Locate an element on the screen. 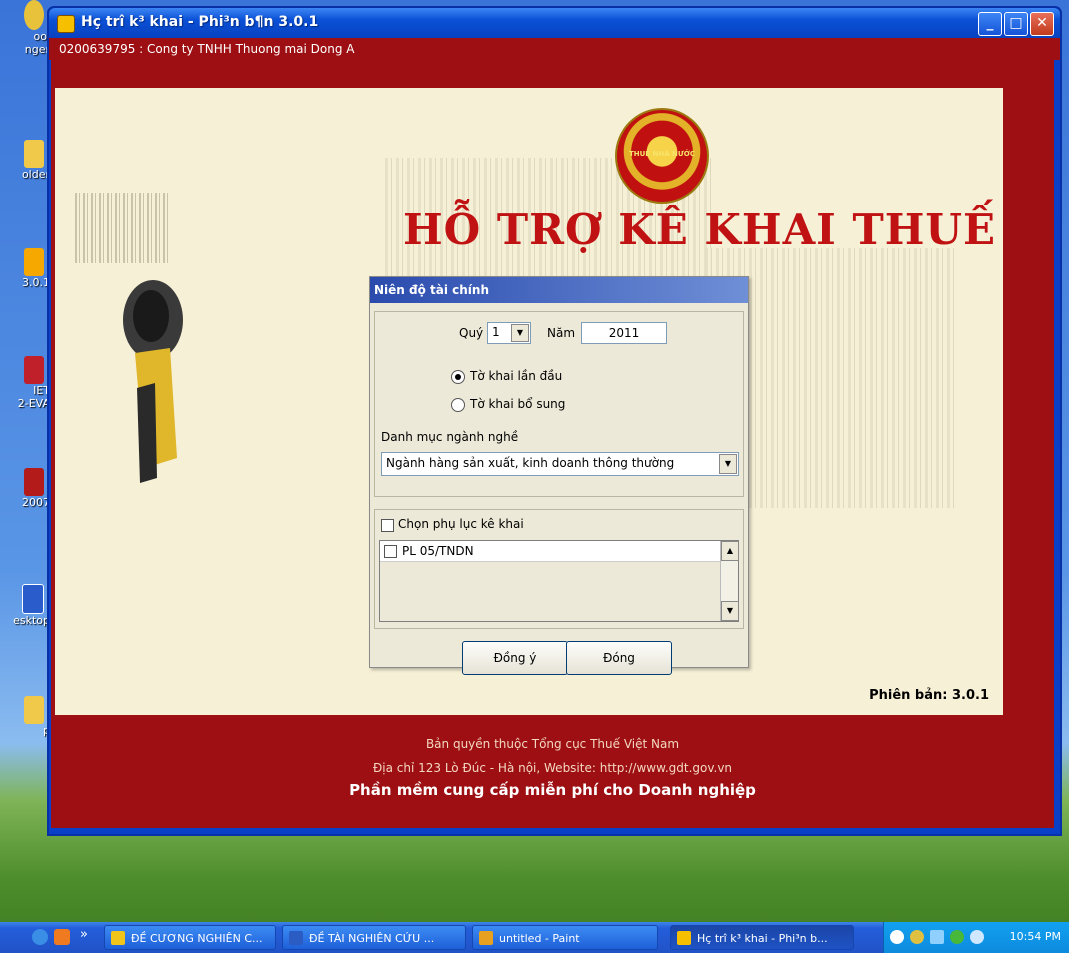 This screenshot has width=1069, height=953. dialog-title: Niên độ tài chính is located at coordinates (559, 290).